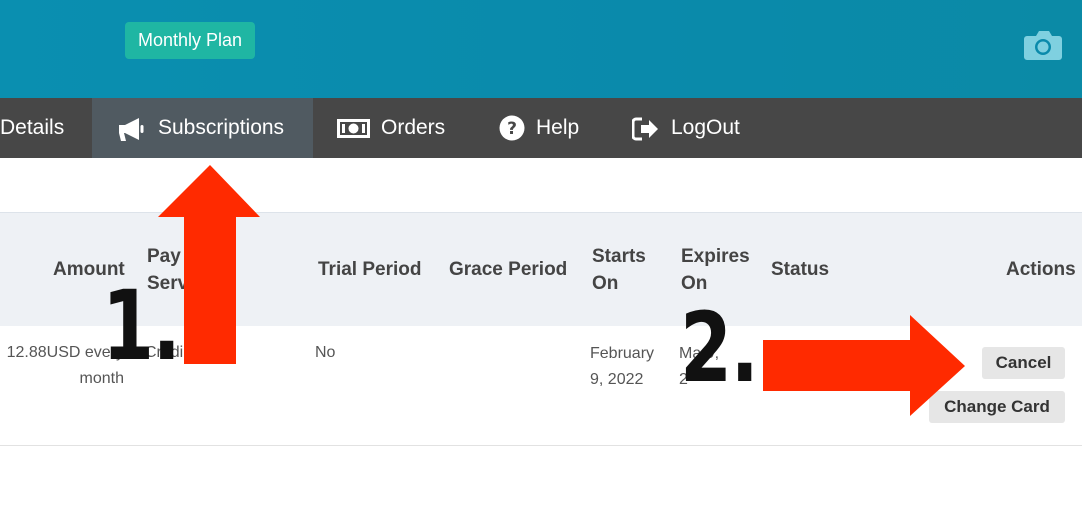  What do you see at coordinates (619, 256) in the screenshot?
I see `column-header-line: Starts` at bounding box center [619, 256].